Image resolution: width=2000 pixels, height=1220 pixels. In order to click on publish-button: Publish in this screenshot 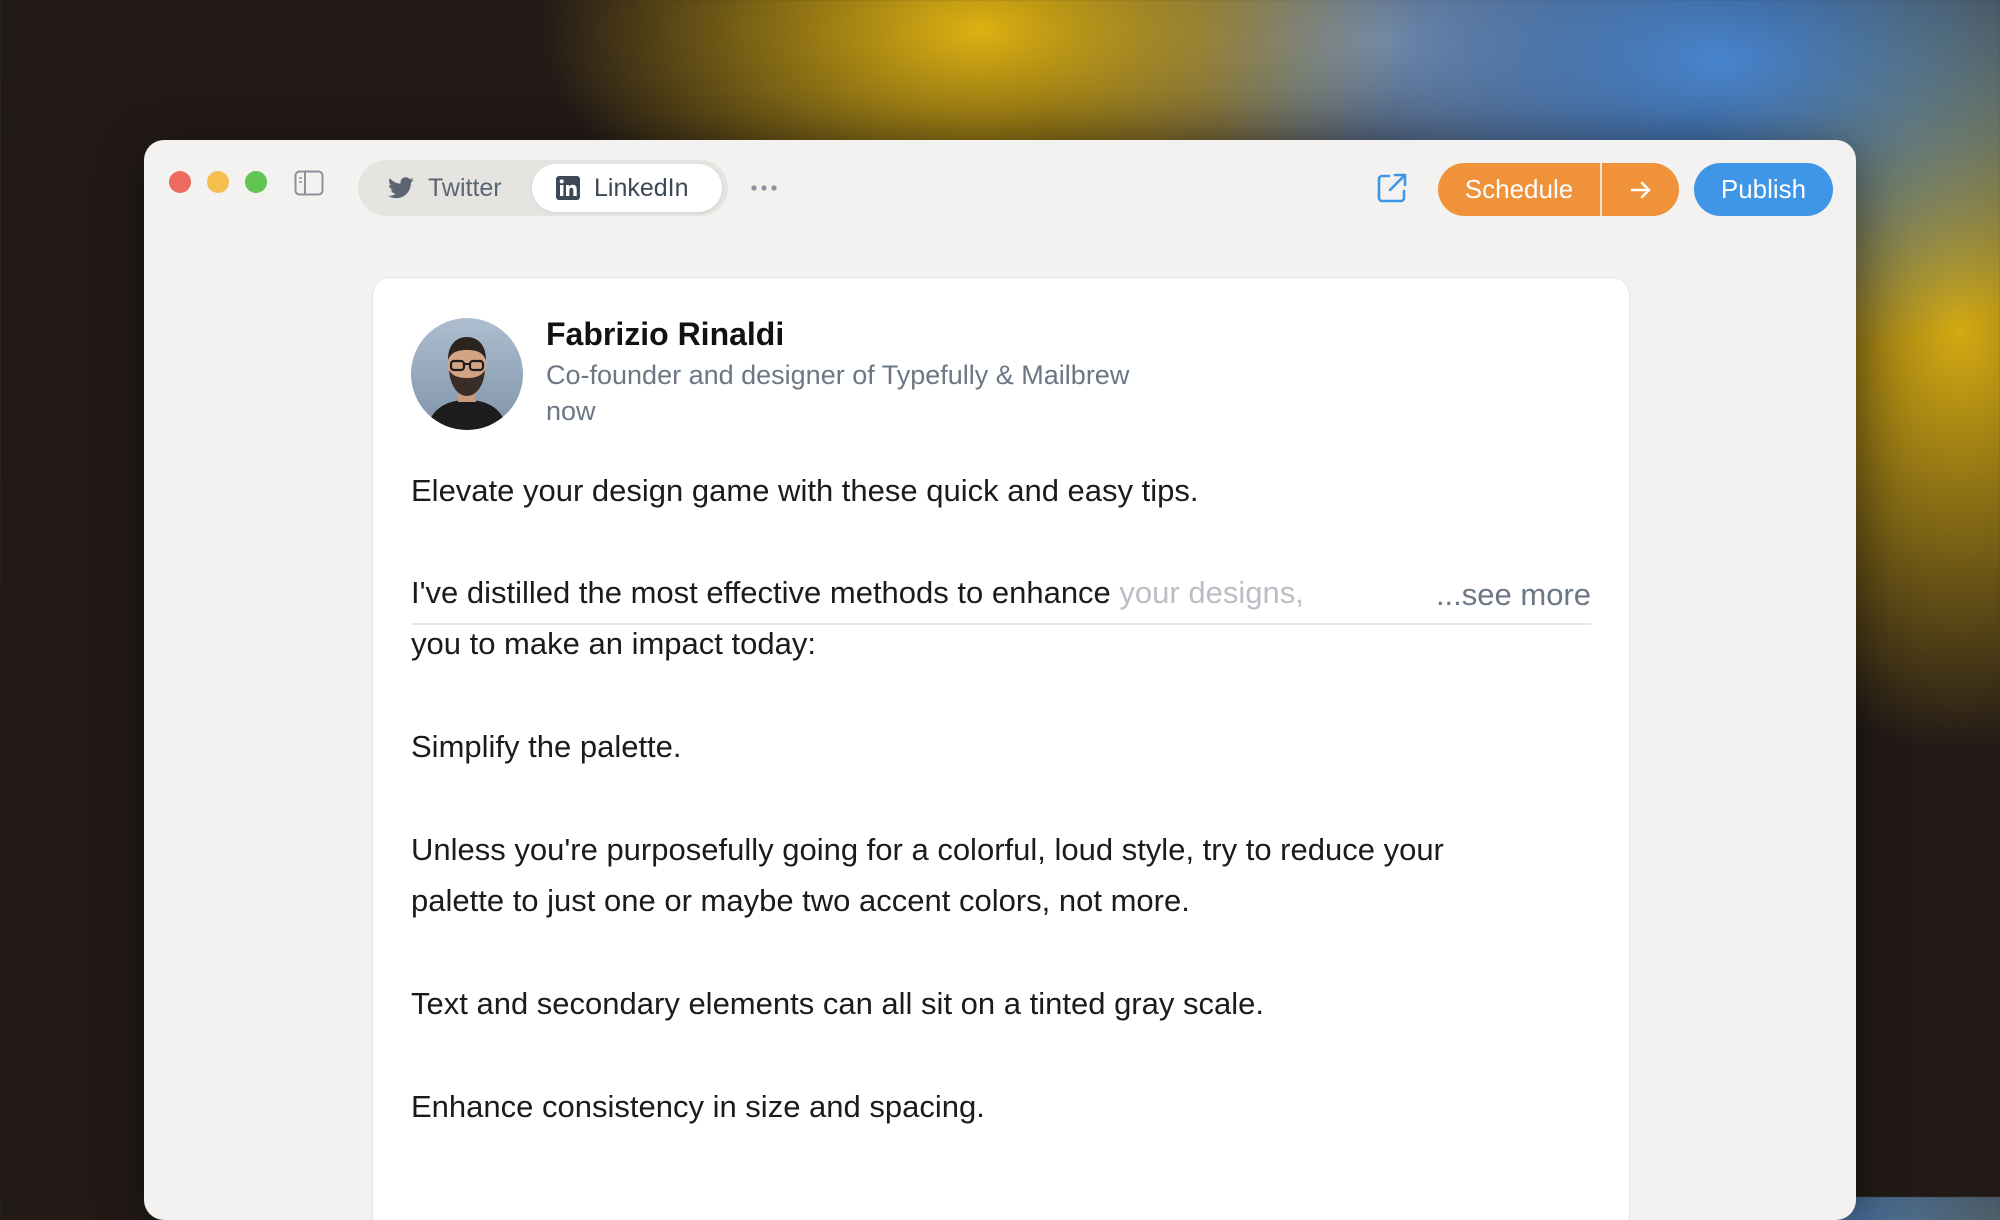, I will do `click(1763, 189)`.